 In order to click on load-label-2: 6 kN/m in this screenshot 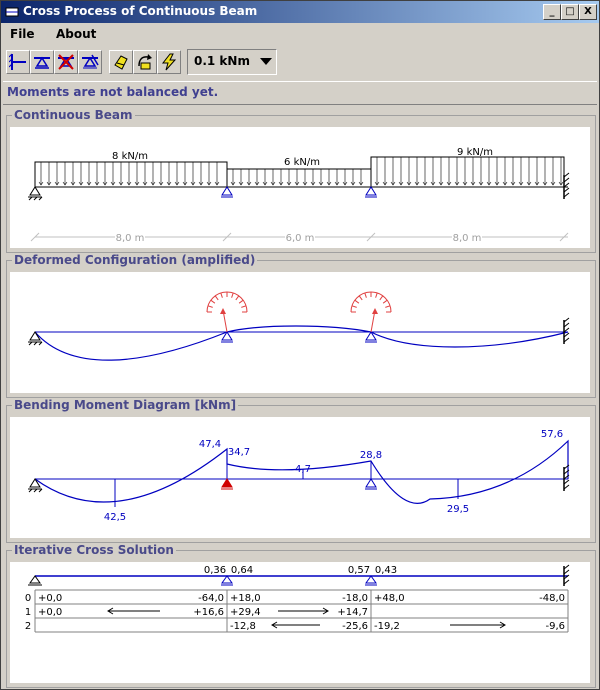, I will do `click(302, 162)`.